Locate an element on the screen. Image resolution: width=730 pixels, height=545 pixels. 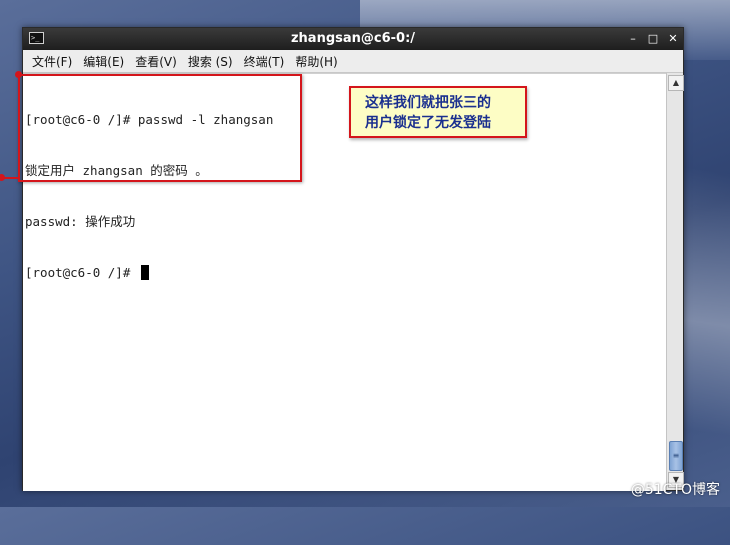
menu-bar: 文件(F) 编辑(E) 查看(V) 搜索 (S) 终端(T) 帮助(H) is located at coordinates (353, 61).